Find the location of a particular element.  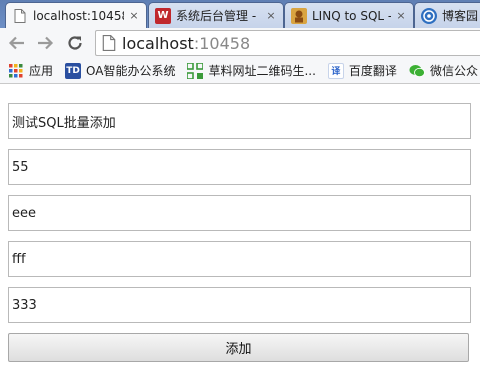

qr-code-icon is located at coordinates (195, 70).